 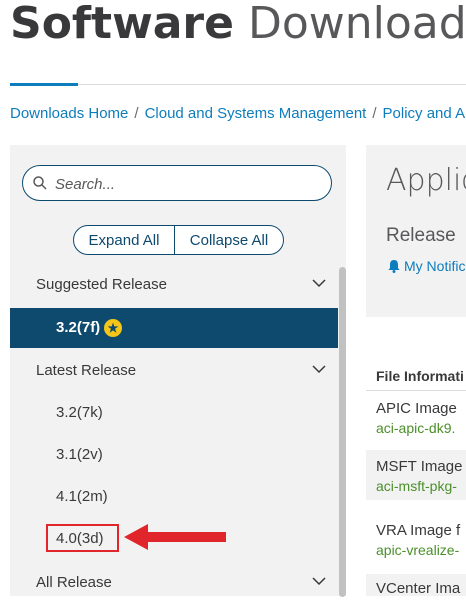 I want to click on file-row: VRA Image f apic-vrealize-, so click(x=416, y=539).